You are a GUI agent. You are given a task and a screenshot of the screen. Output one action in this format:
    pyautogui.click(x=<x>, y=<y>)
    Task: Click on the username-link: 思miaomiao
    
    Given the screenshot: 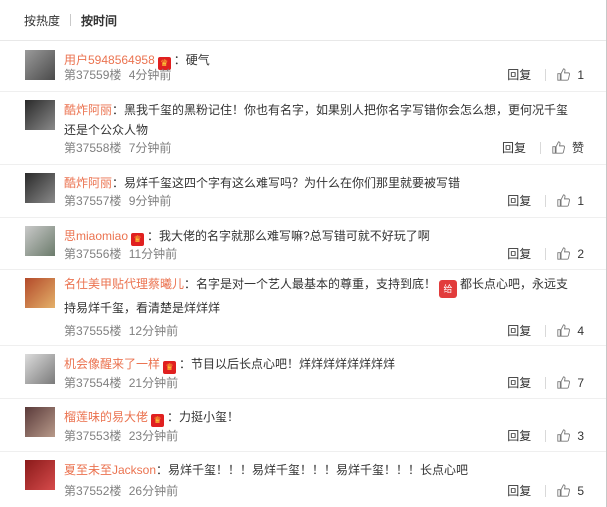 What is the action you would take?
    pyautogui.click(x=96, y=236)
    